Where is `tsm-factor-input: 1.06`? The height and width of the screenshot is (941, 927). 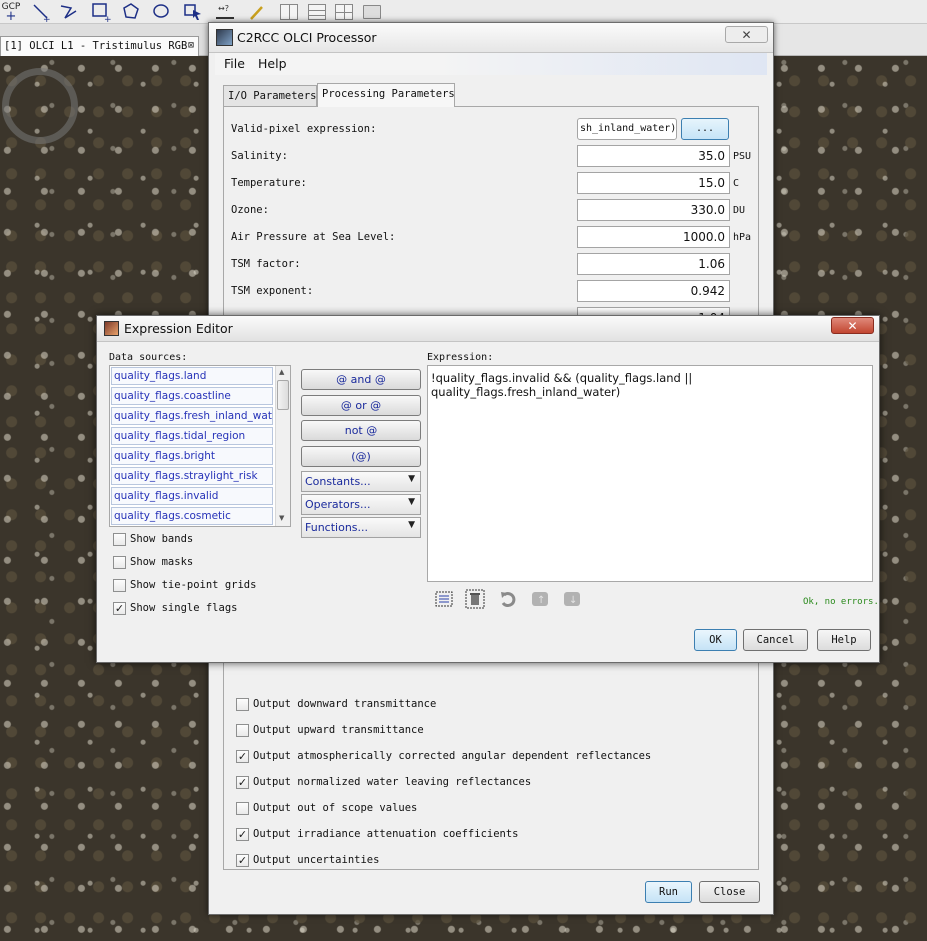
tsm-factor-input: 1.06 is located at coordinates (653, 264).